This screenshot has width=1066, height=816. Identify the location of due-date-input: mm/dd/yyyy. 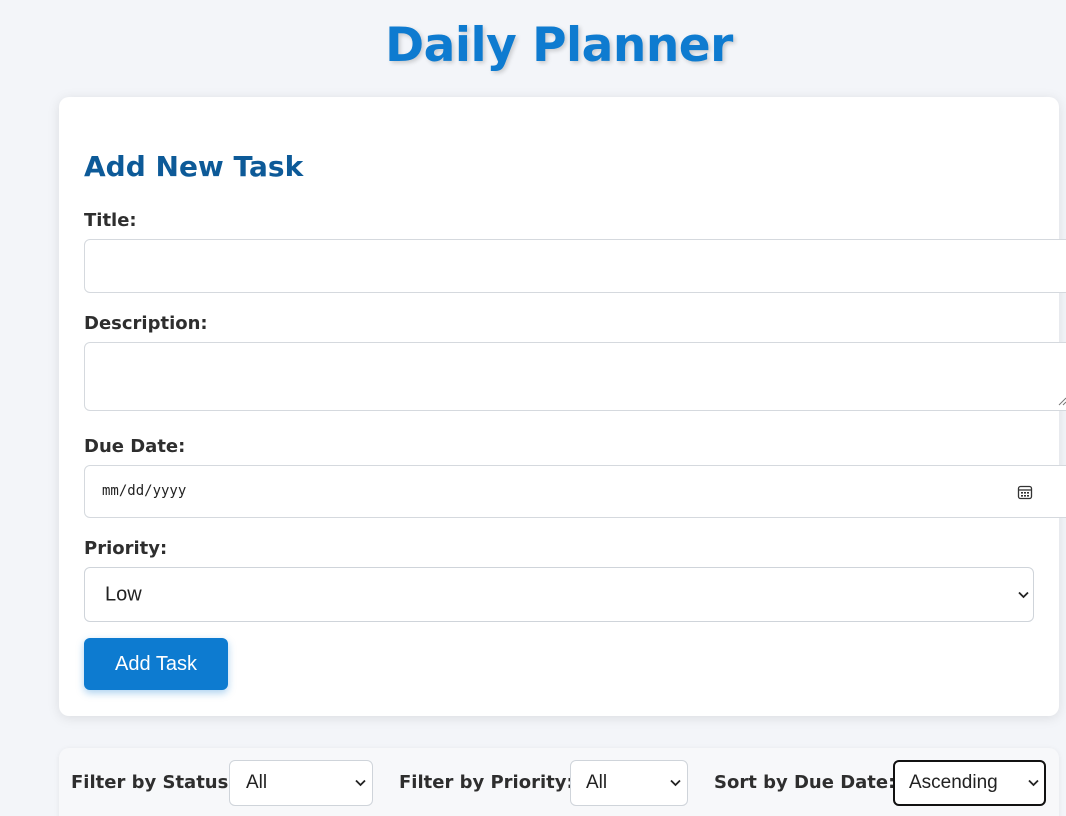
(575, 491).